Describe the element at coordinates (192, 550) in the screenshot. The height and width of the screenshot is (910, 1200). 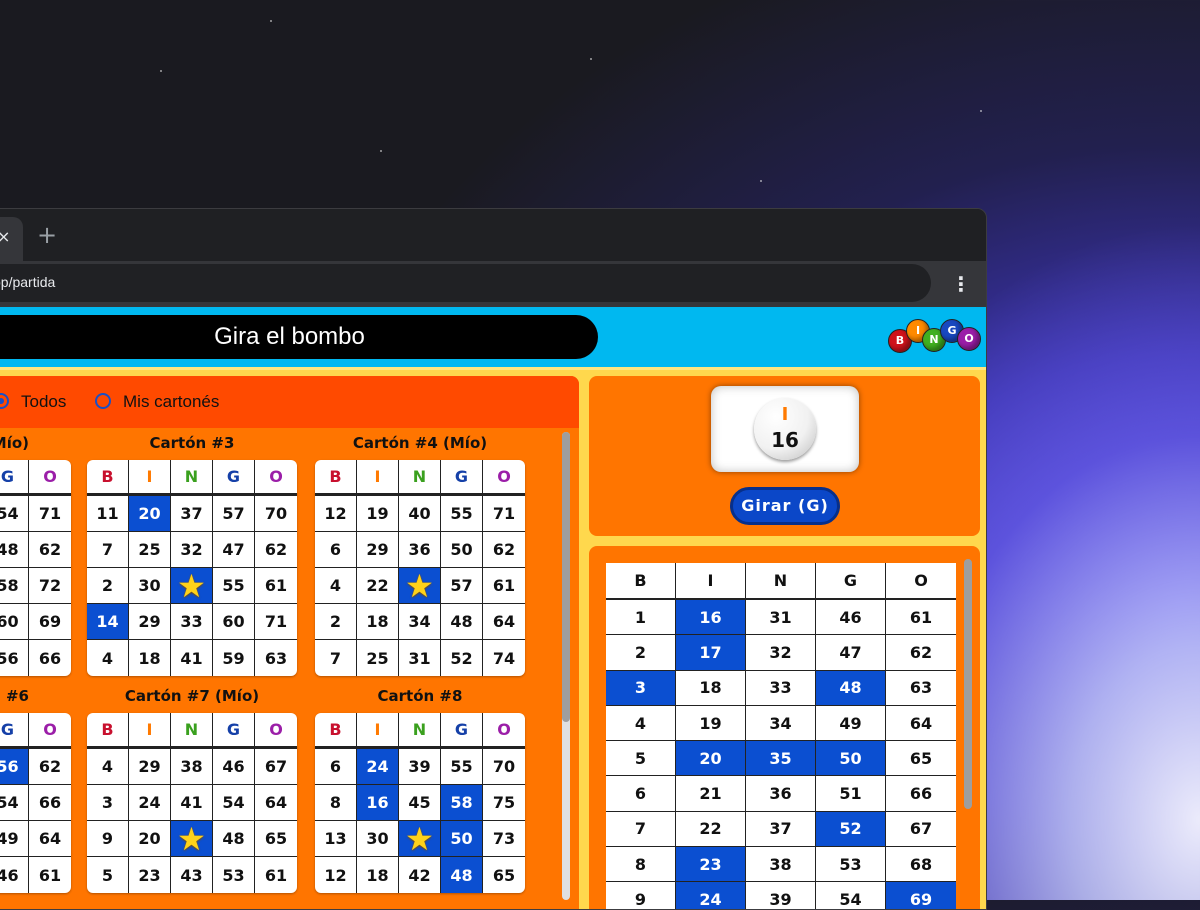
I see `card-cell: 32` at that location.